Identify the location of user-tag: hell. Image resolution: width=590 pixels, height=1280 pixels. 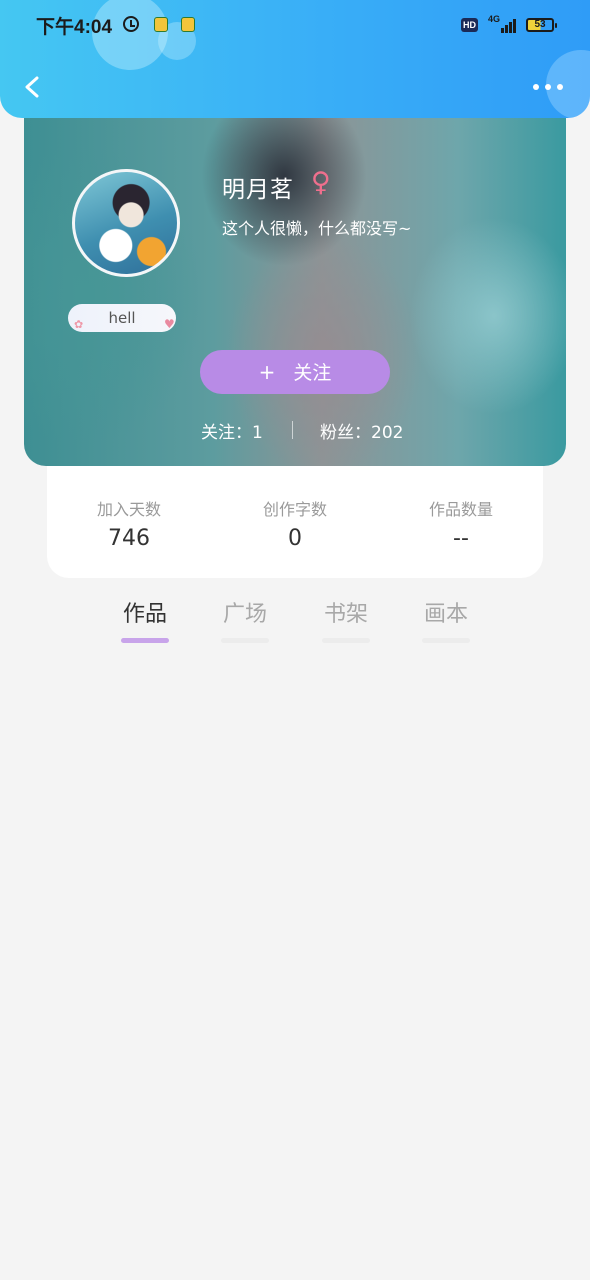
(122, 318).